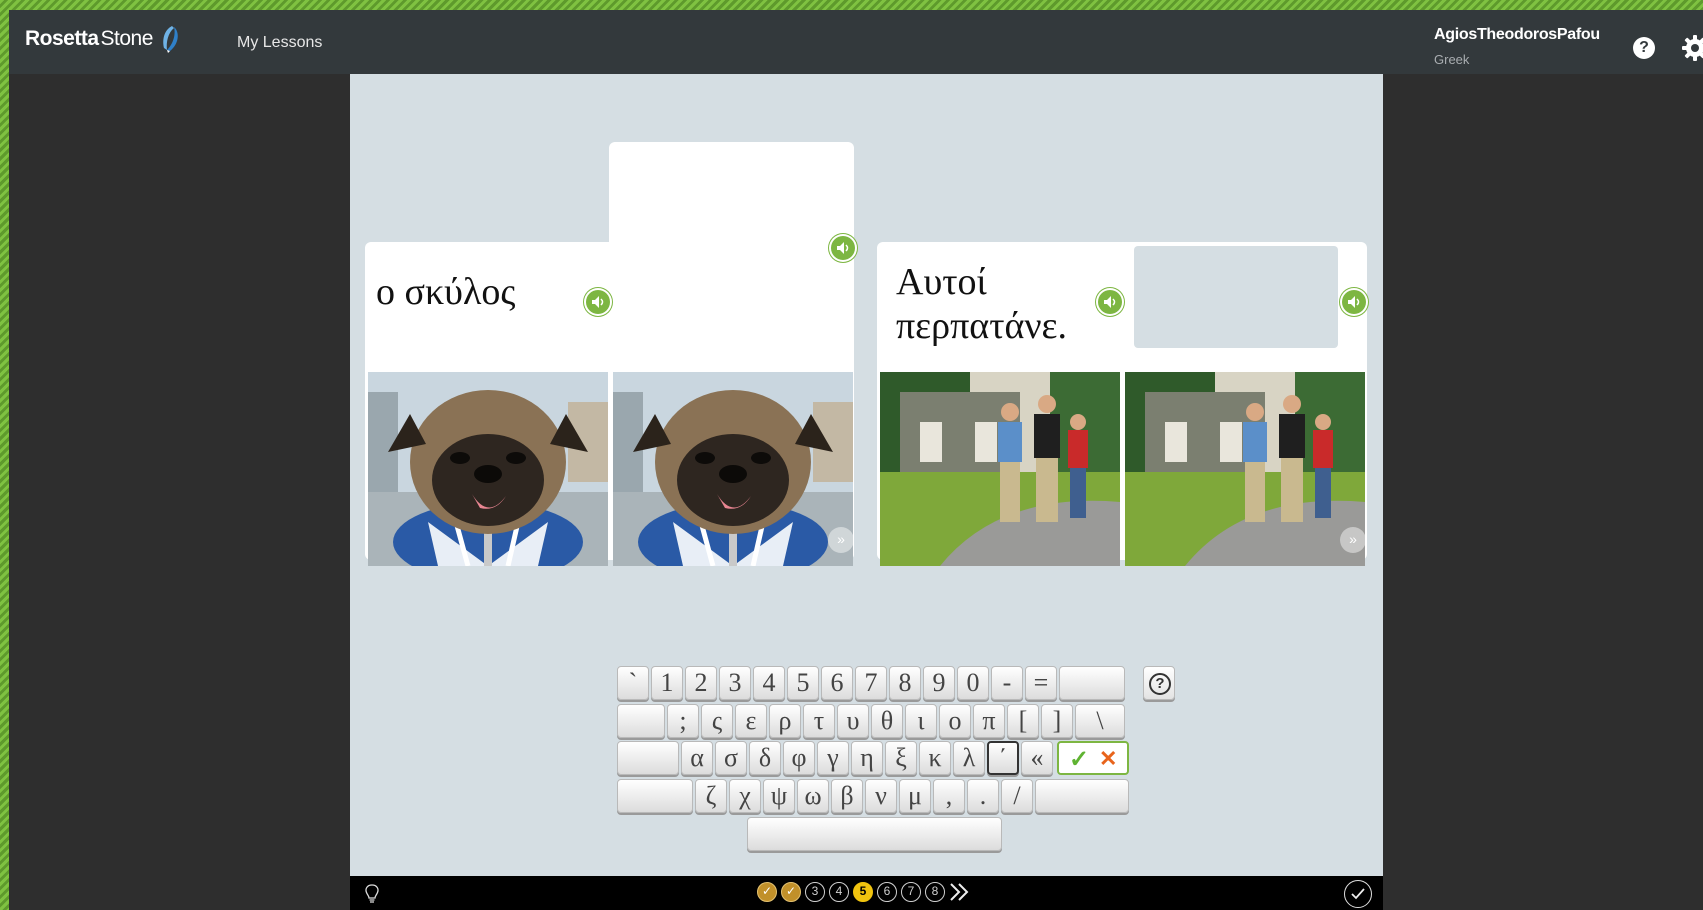 This screenshot has height=910, width=1703. What do you see at coordinates (785, 721) in the screenshot?
I see `keyboard-key: ρ` at bounding box center [785, 721].